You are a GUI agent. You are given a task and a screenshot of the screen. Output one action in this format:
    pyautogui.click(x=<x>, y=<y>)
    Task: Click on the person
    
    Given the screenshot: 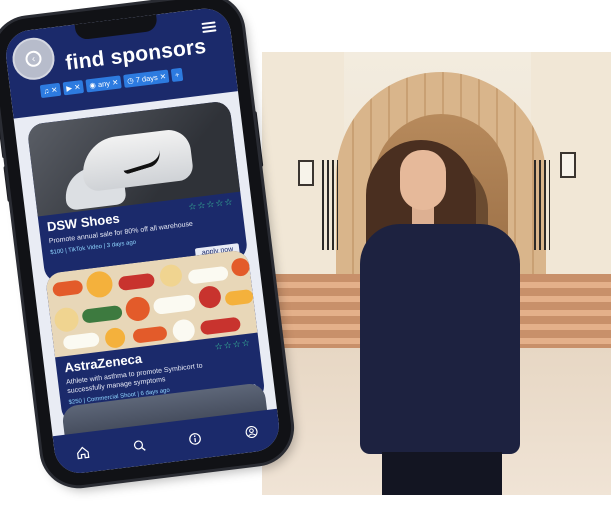 What is the action you would take?
    pyautogui.click(x=440, y=339)
    